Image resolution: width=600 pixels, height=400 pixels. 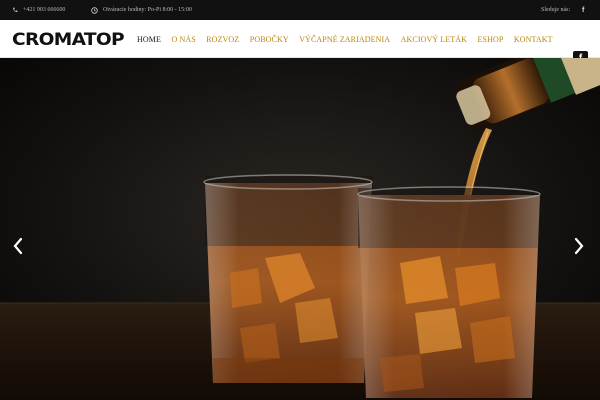 What do you see at coordinates (288, 278) in the screenshot?
I see `left-glass` at bounding box center [288, 278].